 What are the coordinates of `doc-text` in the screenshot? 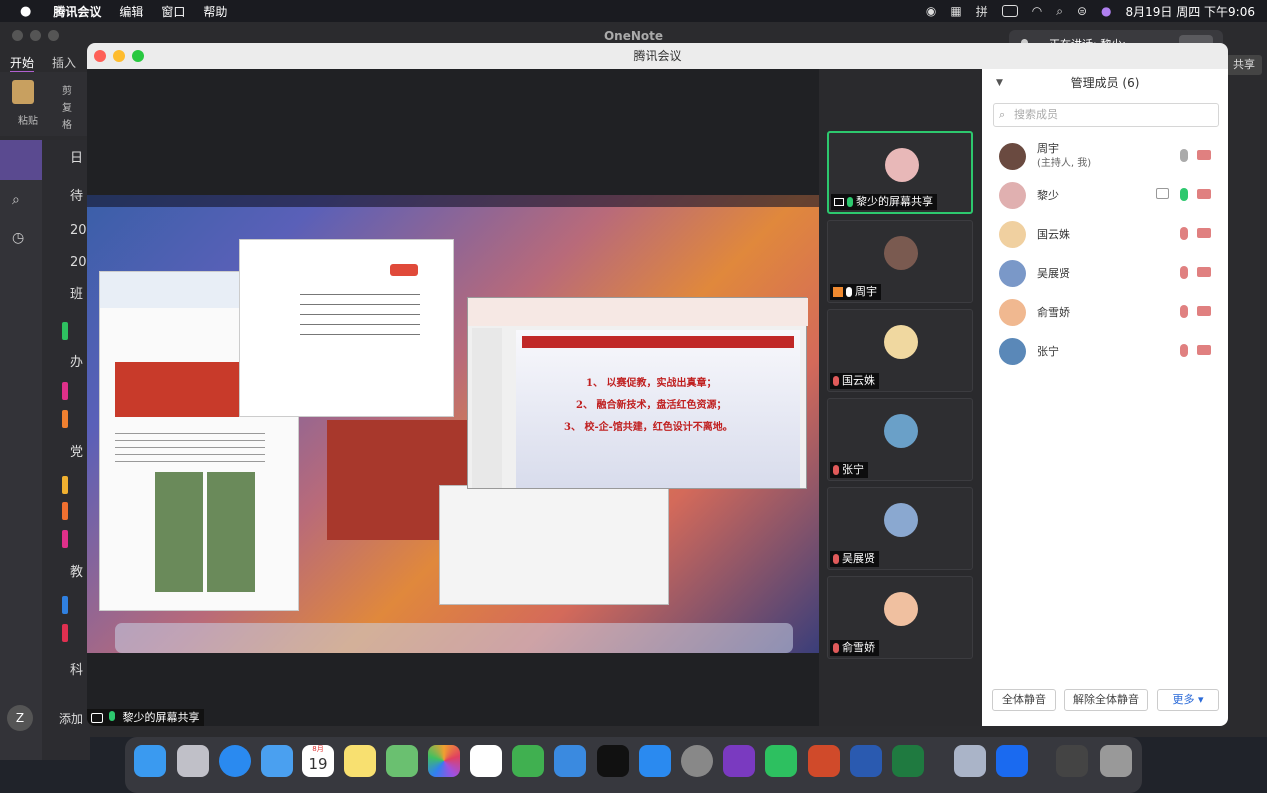 It's located at (190, 447).